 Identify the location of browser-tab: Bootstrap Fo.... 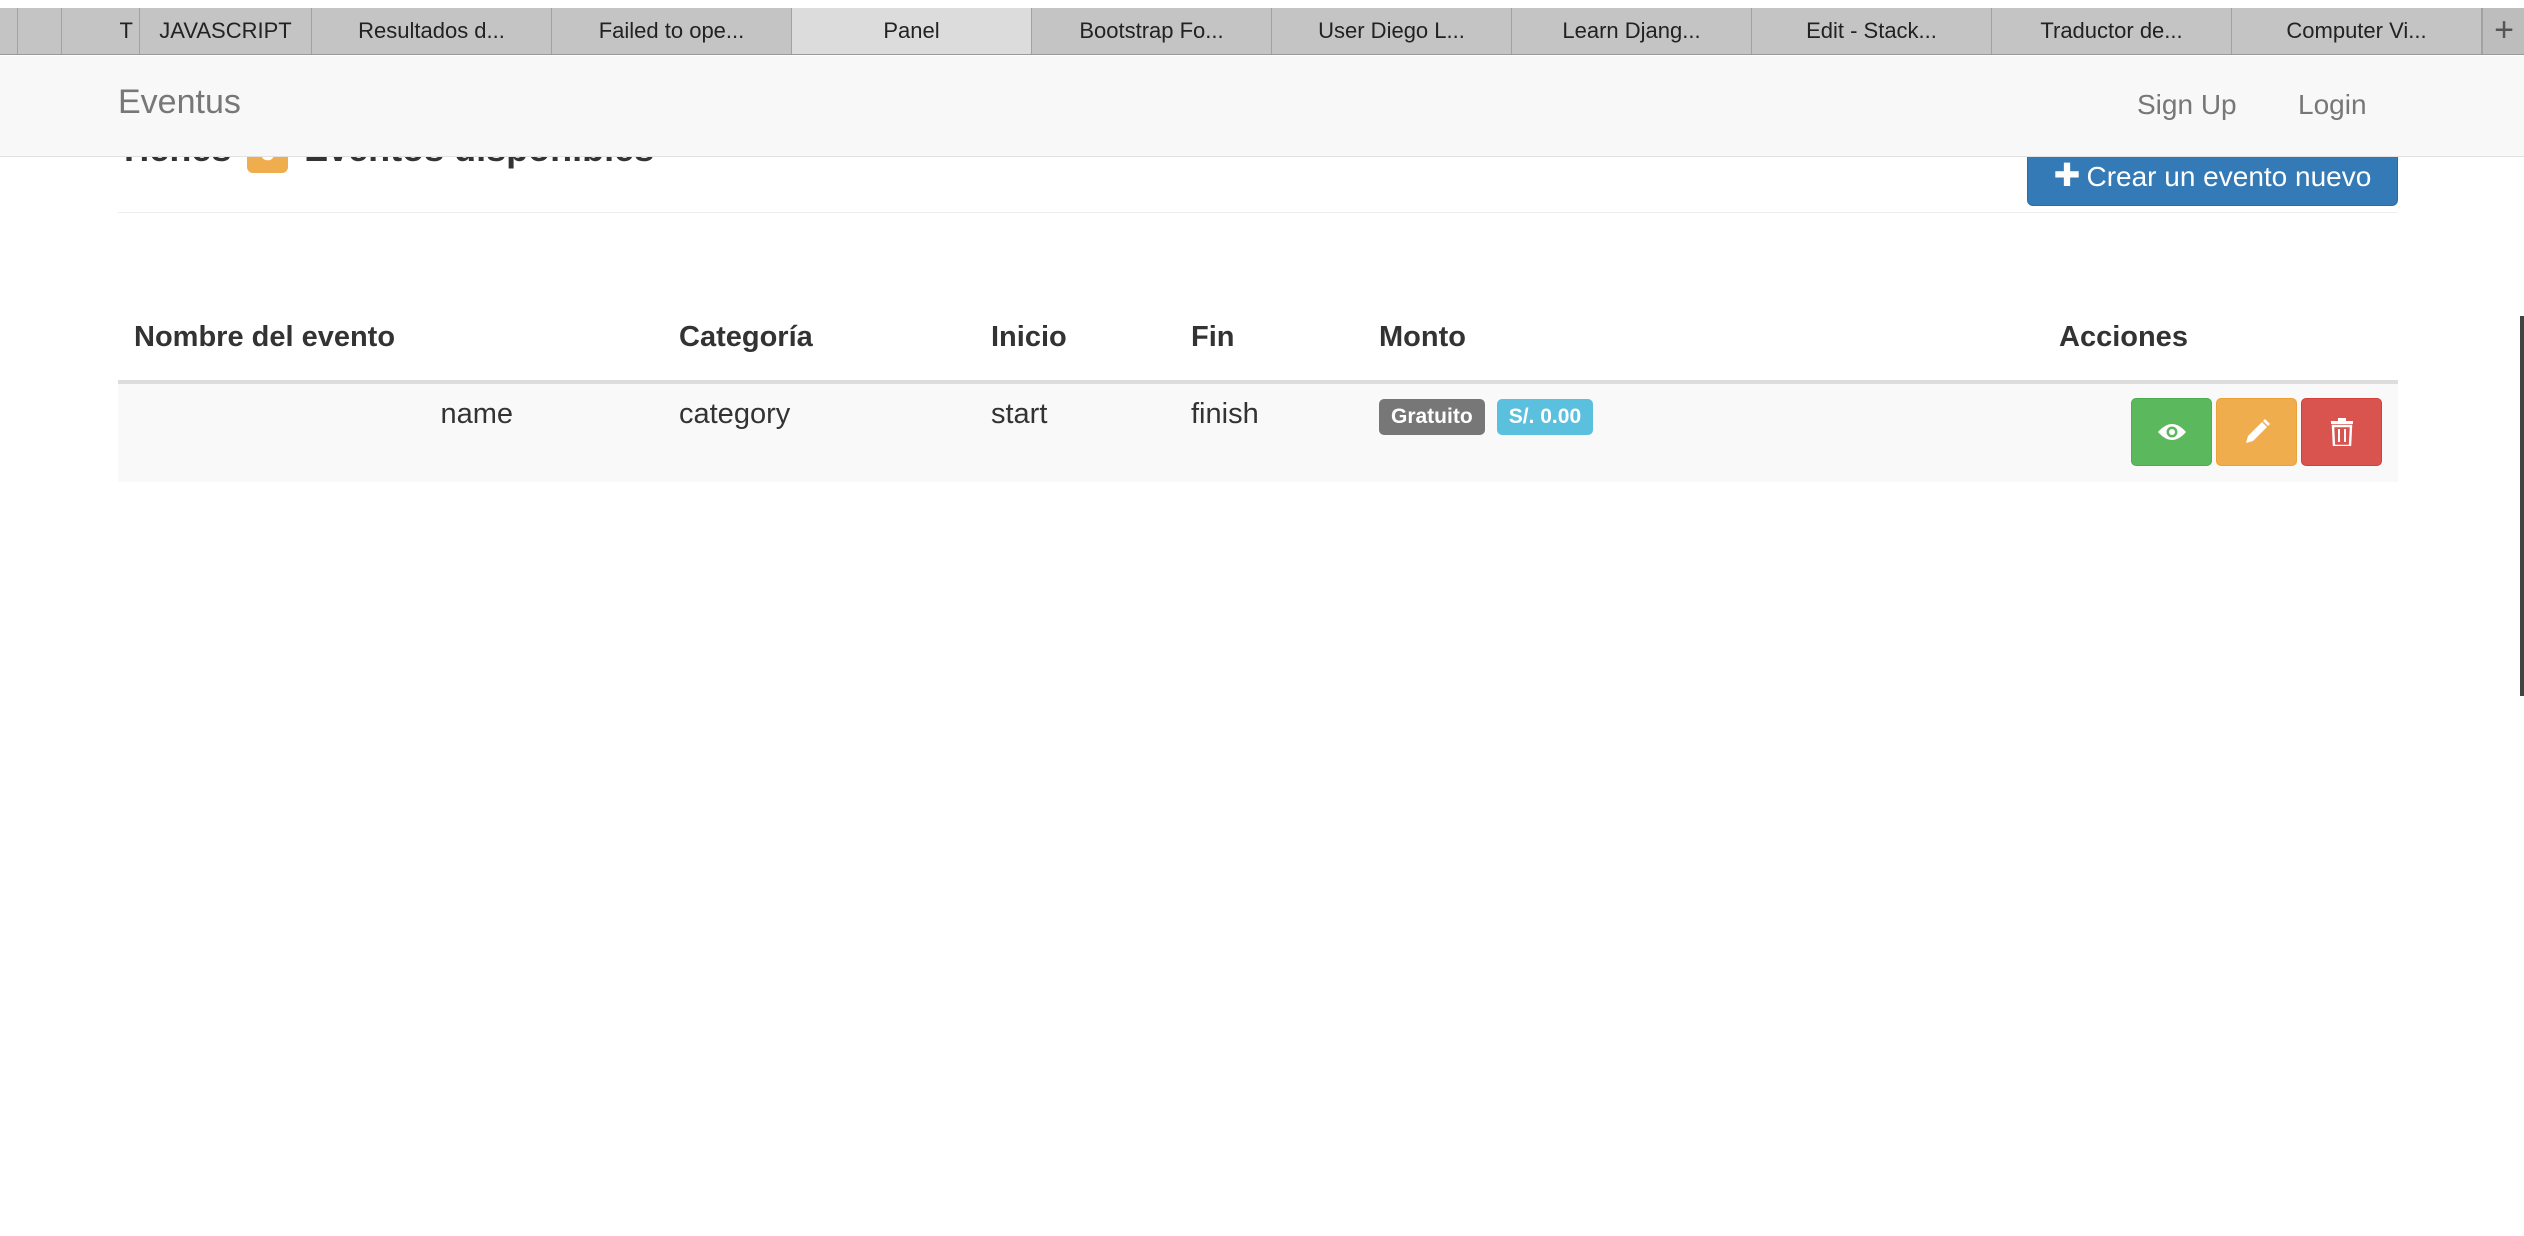
(1152, 31).